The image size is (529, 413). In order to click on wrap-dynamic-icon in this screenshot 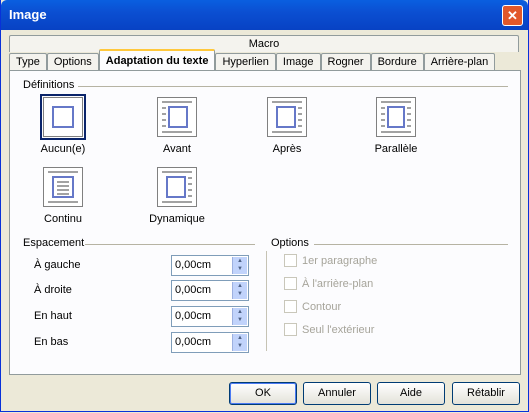, I will do `click(177, 187)`.